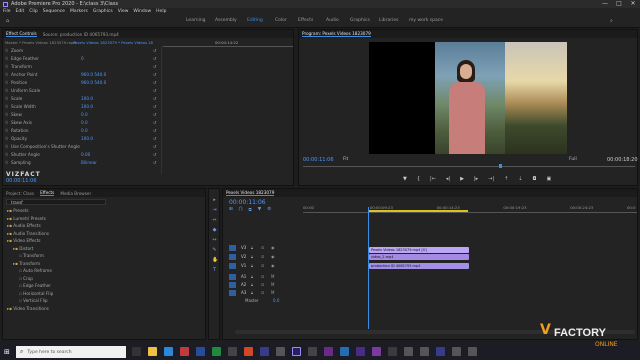 The image size is (640, 360). Describe the element at coordinates (84, 115) in the screenshot. I see `ec-row-value: 0.0` at that location.